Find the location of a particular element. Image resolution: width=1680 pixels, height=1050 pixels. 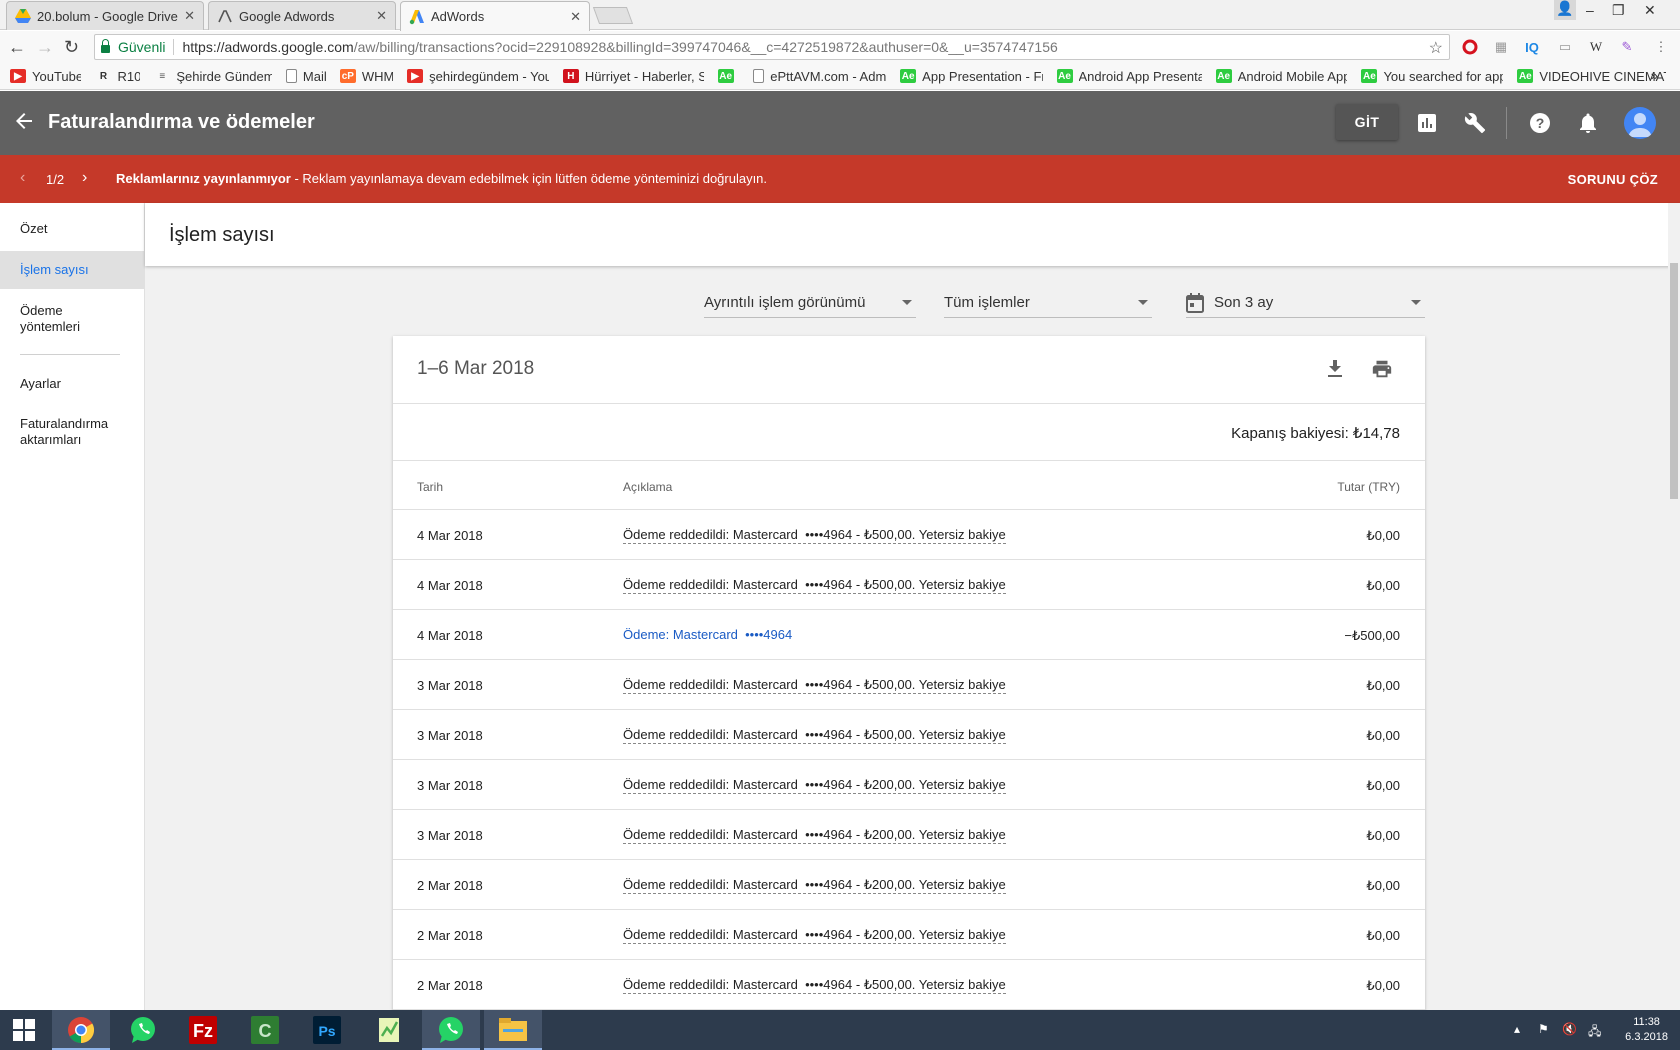

bookmark-item: ▶ YouTube is located at coordinates (45, 76).